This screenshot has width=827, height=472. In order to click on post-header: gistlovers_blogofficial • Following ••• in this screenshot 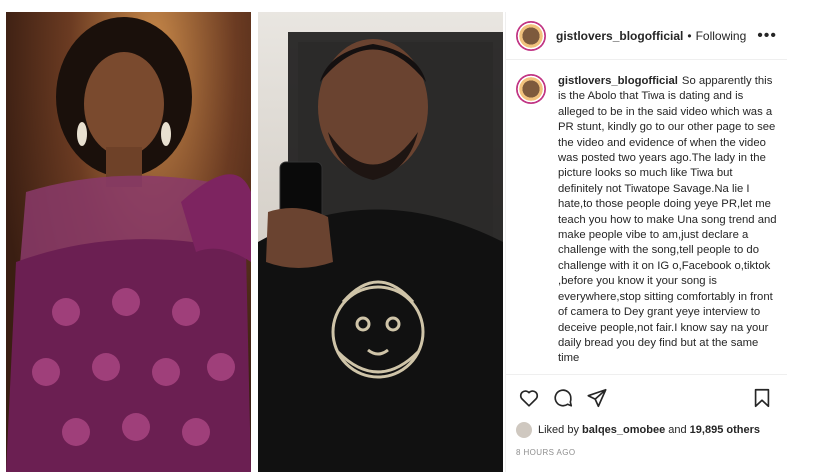, I will do `click(646, 36)`.